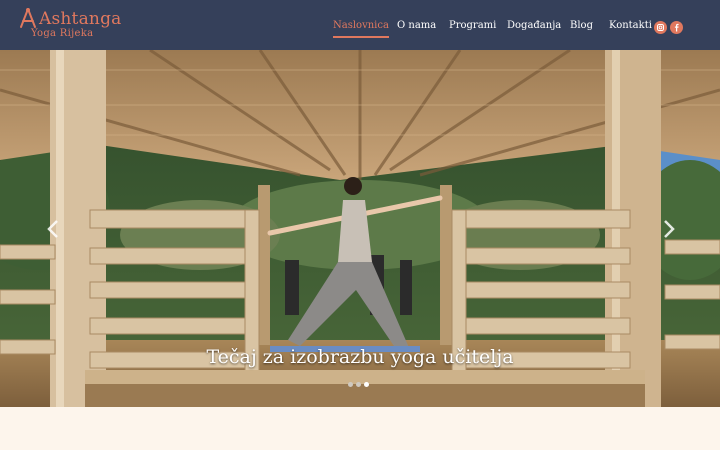 The width and height of the screenshot is (720, 450). Describe the element at coordinates (472, 26) in the screenshot. I see `nav-item-programi: Programi` at that location.